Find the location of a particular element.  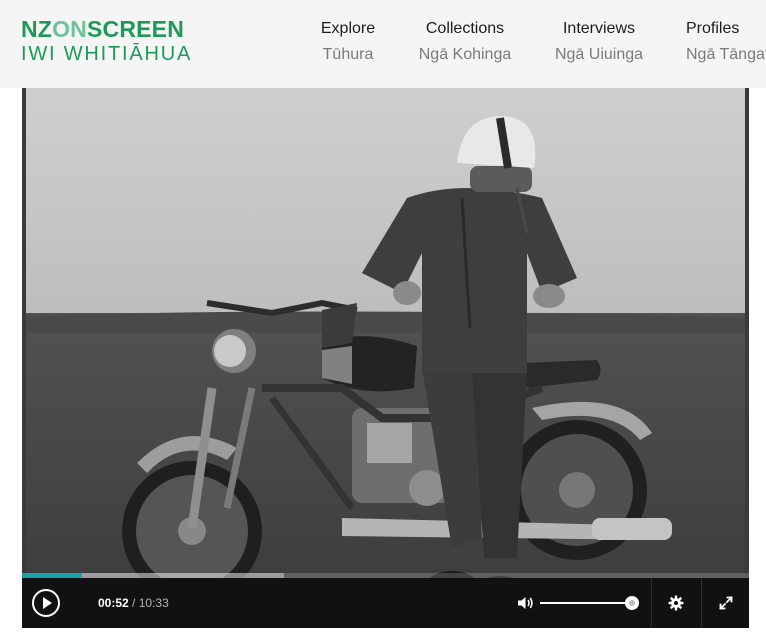

volume-icon is located at coordinates (525, 603).